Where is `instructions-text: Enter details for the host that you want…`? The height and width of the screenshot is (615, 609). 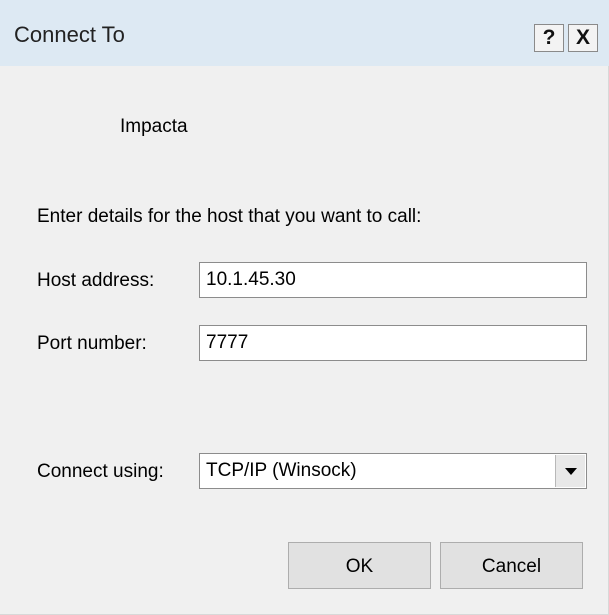 instructions-text: Enter details for the host that you want… is located at coordinates (229, 216).